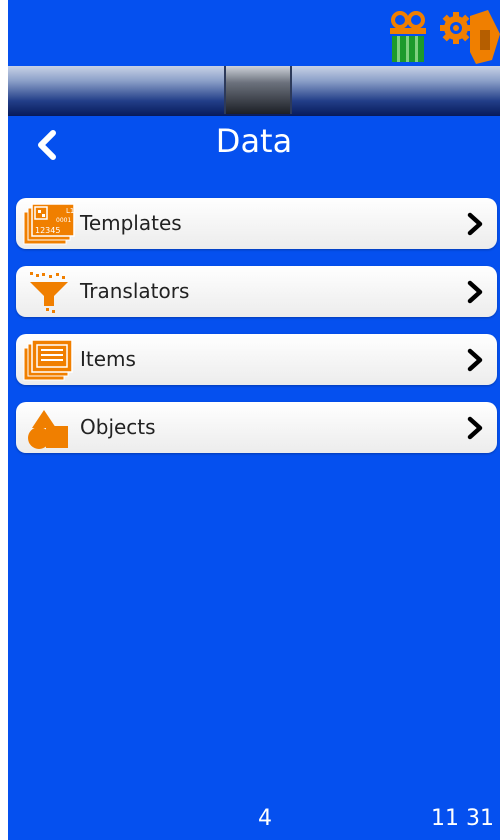  What do you see at coordinates (256, 291) in the screenshot?
I see `menu-item-translators: Translators` at bounding box center [256, 291].